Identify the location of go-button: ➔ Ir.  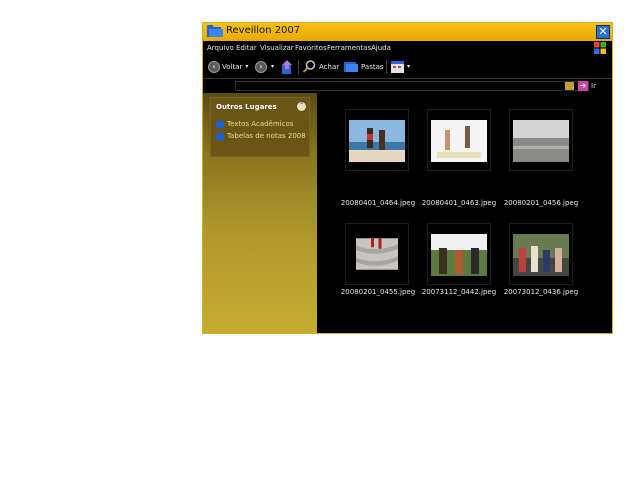
(587, 86).